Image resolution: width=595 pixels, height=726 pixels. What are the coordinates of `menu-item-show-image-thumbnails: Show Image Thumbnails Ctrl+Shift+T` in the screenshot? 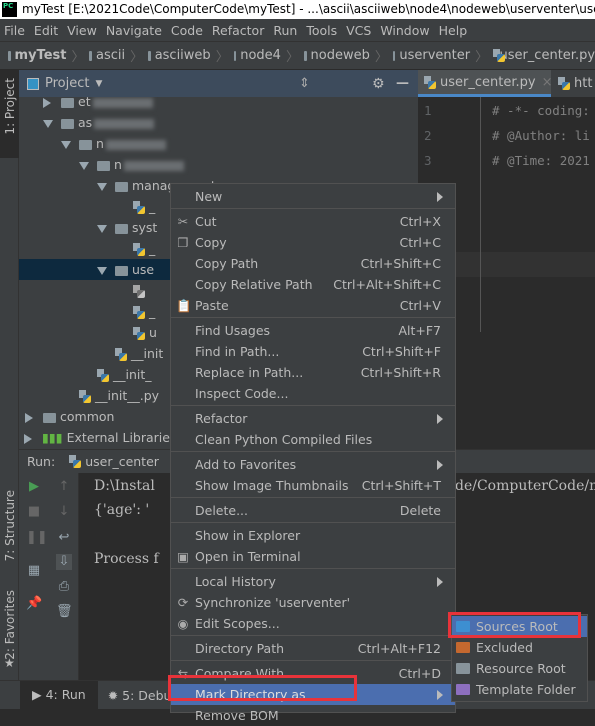 It's located at (313, 485).